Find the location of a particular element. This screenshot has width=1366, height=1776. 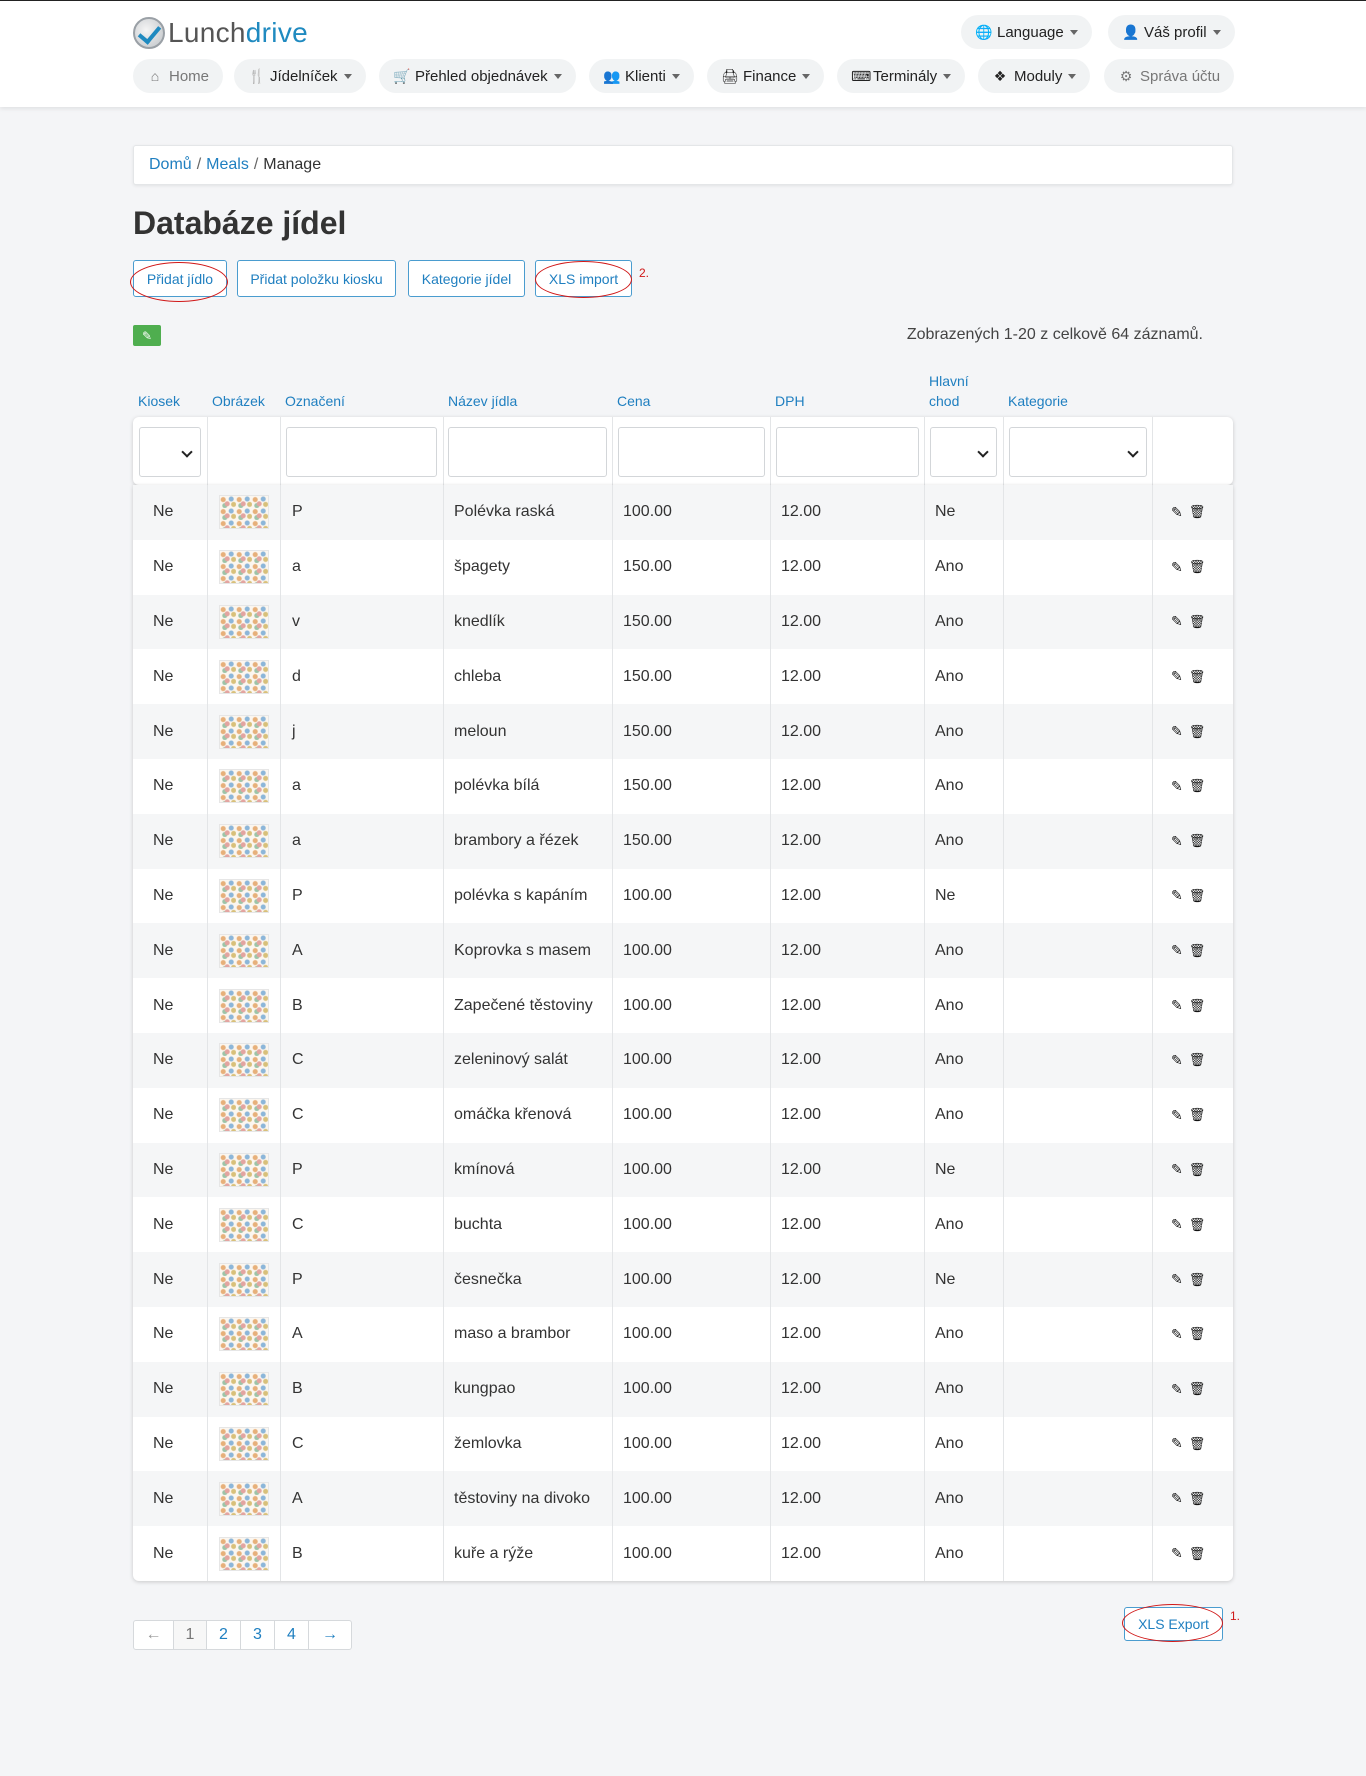

nav-prehled-objednavek: 🛒 Přehled objednávek is located at coordinates (477, 76).